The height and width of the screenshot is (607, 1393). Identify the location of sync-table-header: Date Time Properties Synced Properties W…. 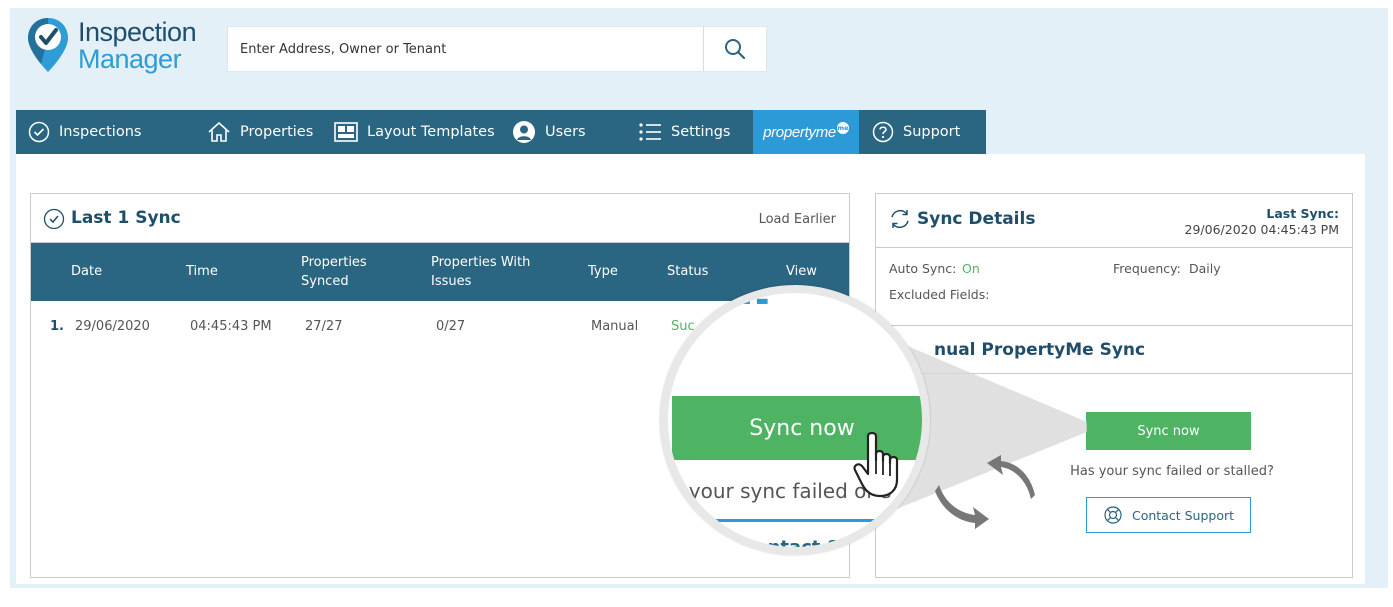
(440, 272).